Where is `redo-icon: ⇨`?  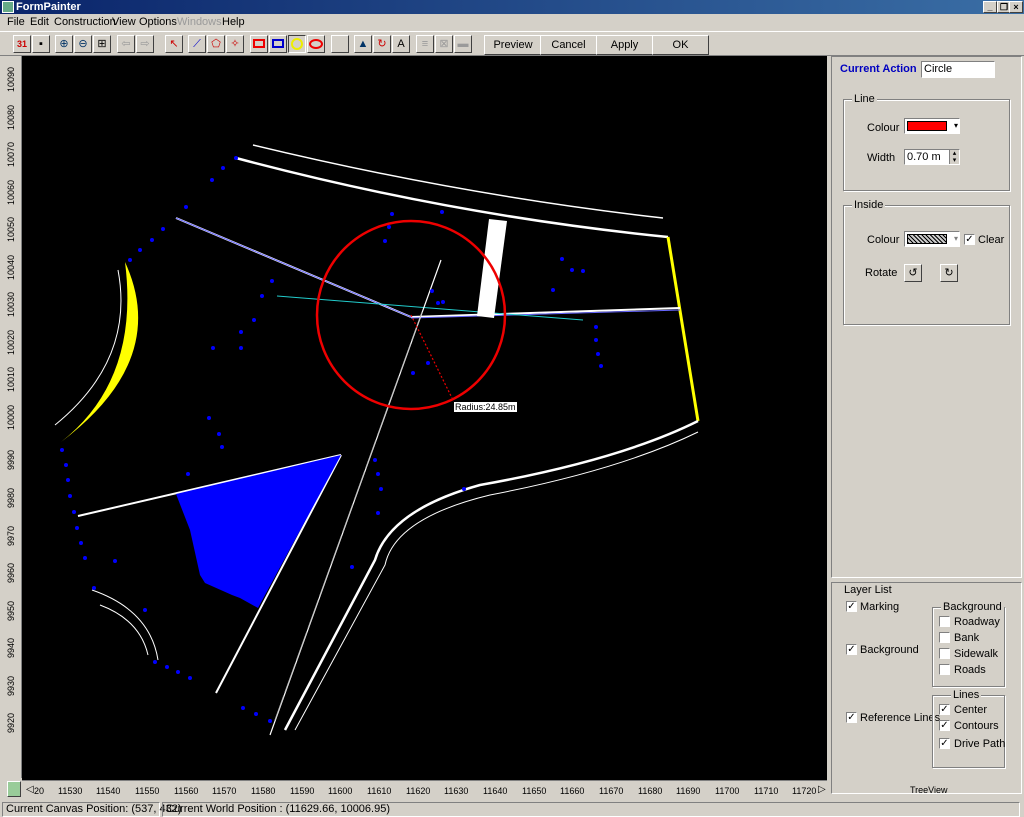 redo-icon: ⇨ is located at coordinates (145, 44).